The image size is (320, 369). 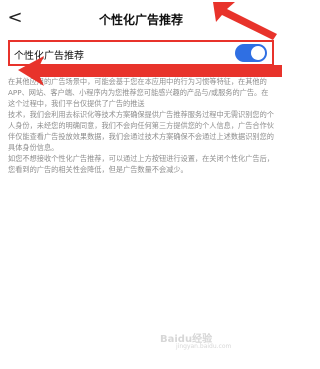 What do you see at coordinates (204, 346) in the screenshot?
I see `watermark-url: jingyan.baidu.com` at bounding box center [204, 346].